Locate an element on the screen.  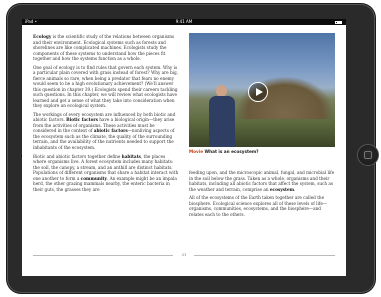
video-thumbnail is located at coordinates (262, 90).